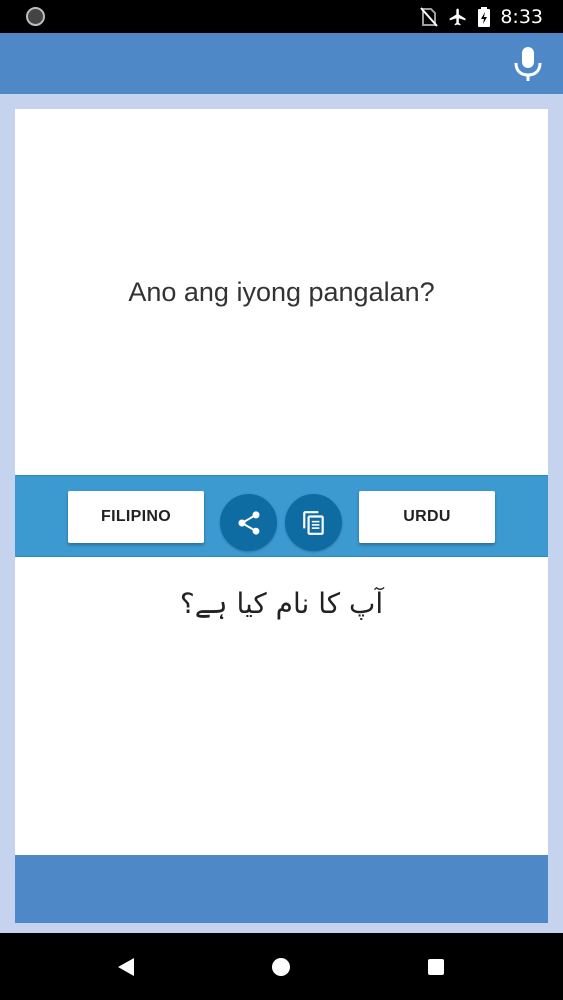 The image size is (563, 1000). Describe the element at coordinates (136, 517) in the screenshot. I see `source-language-button: FILIPINO` at that location.